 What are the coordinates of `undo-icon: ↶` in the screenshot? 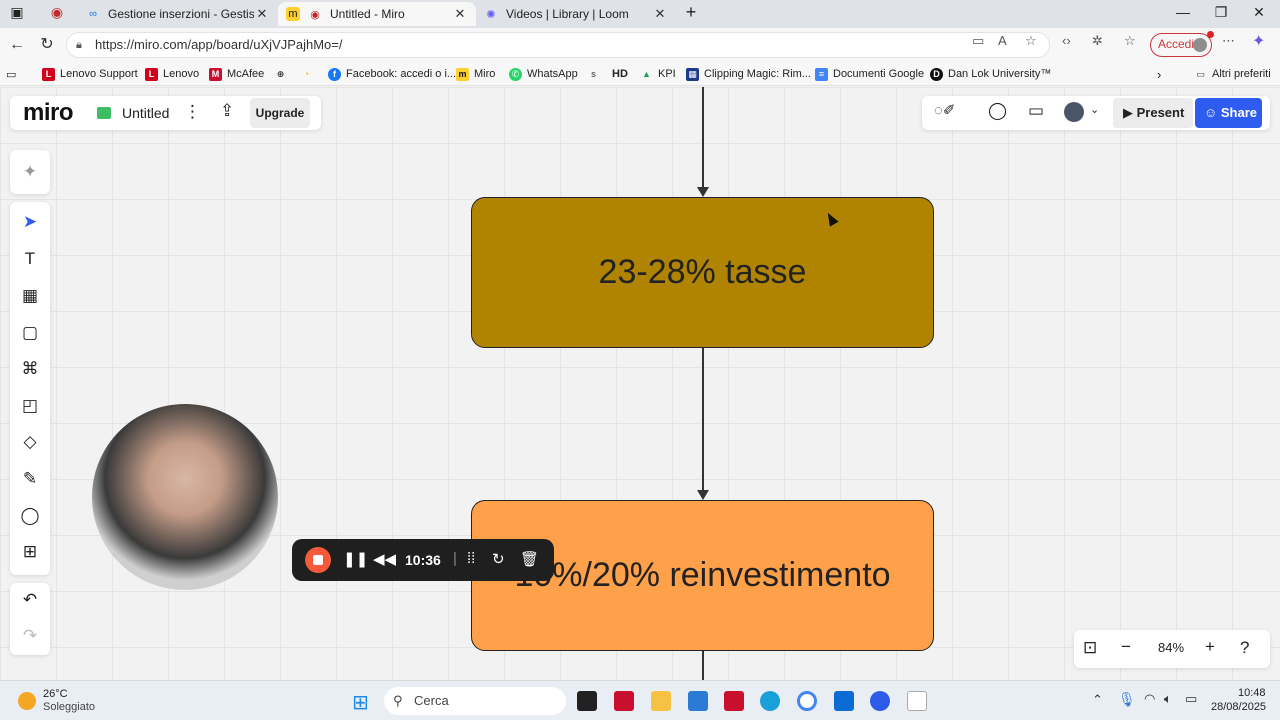 It's located at (30, 600).